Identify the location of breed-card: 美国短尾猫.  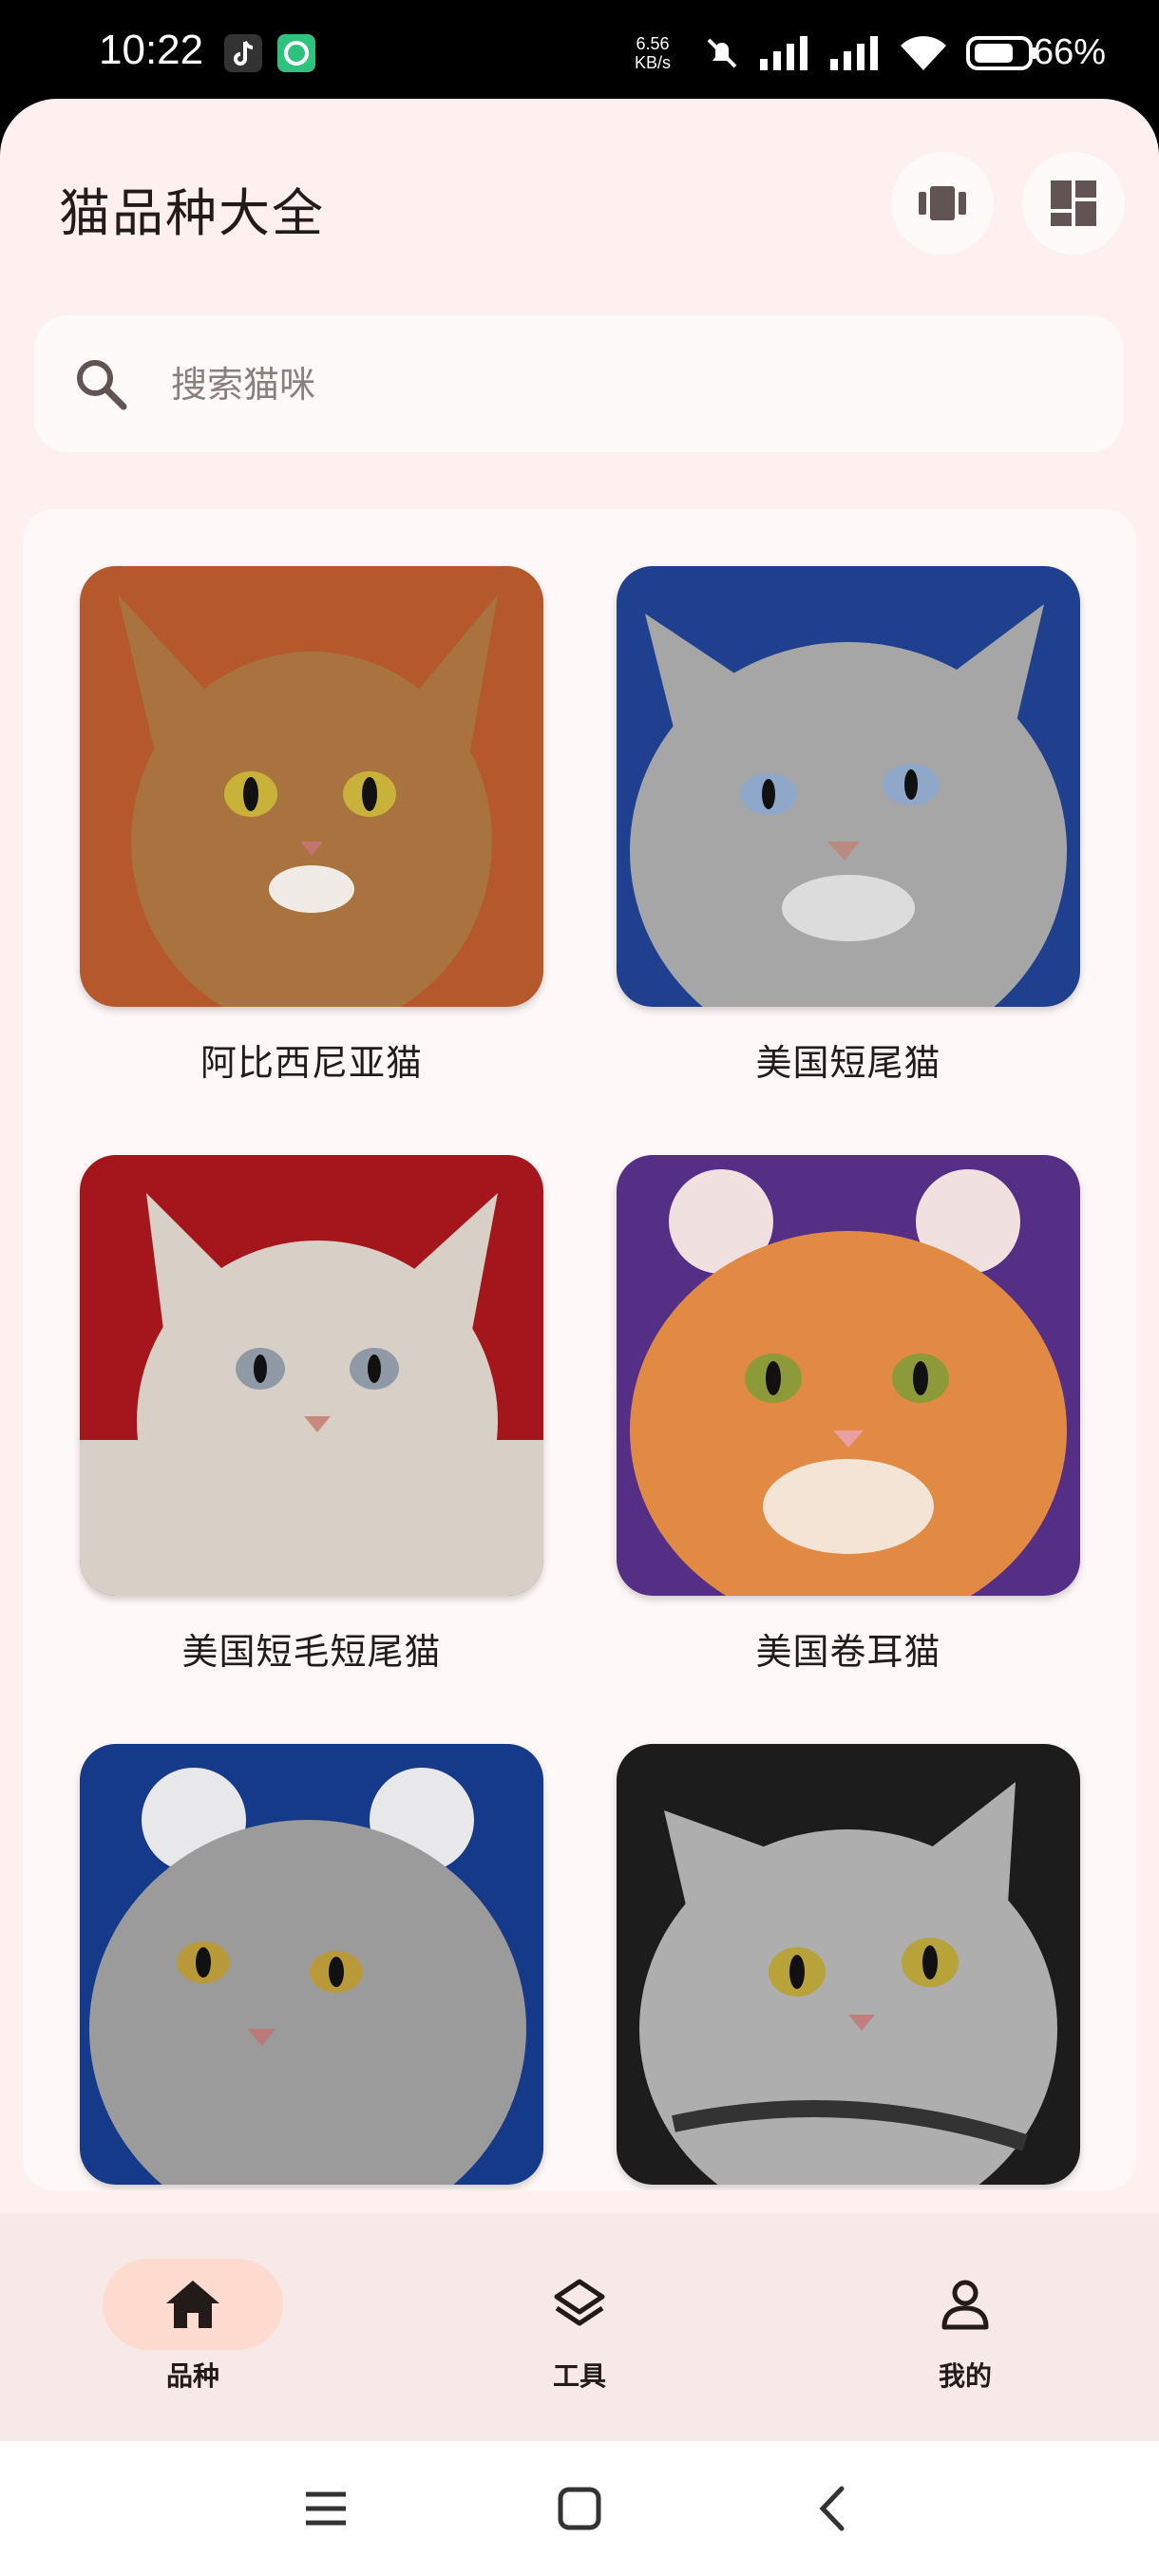
(848, 826).